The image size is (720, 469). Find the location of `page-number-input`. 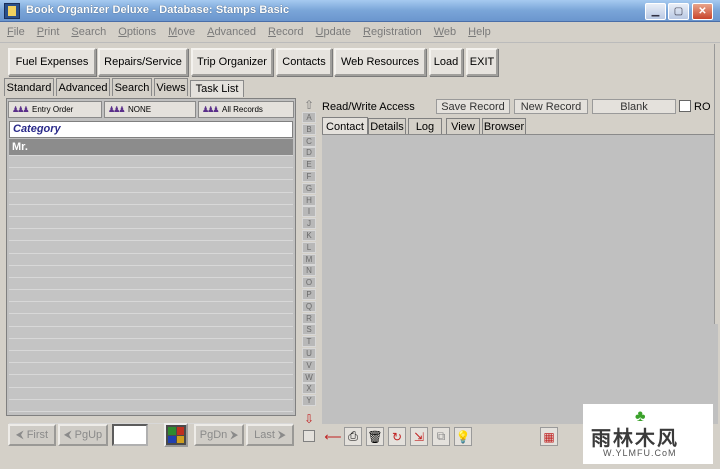

page-number-input is located at coordinates (130, 435).